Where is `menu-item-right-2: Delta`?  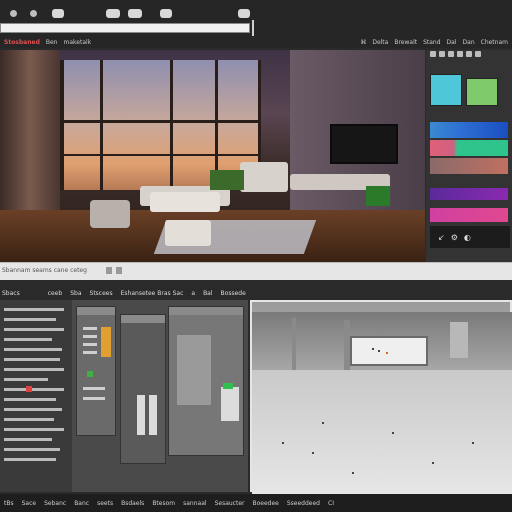 menu-item-right-2: Delta is located at coordinates (380, 42).